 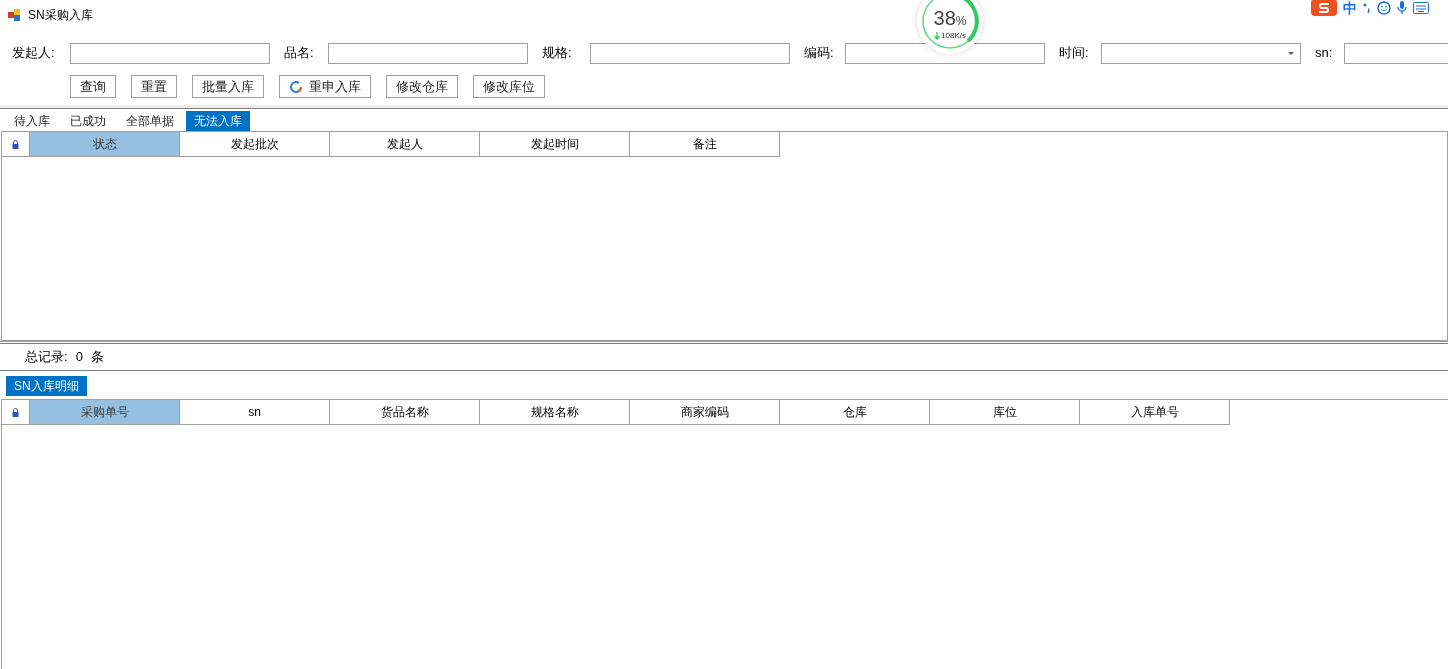 What do you see at coordinates (46, 357) in the screenshot?
I see `total-label: 总记录:` at bounding box center [46, 357].